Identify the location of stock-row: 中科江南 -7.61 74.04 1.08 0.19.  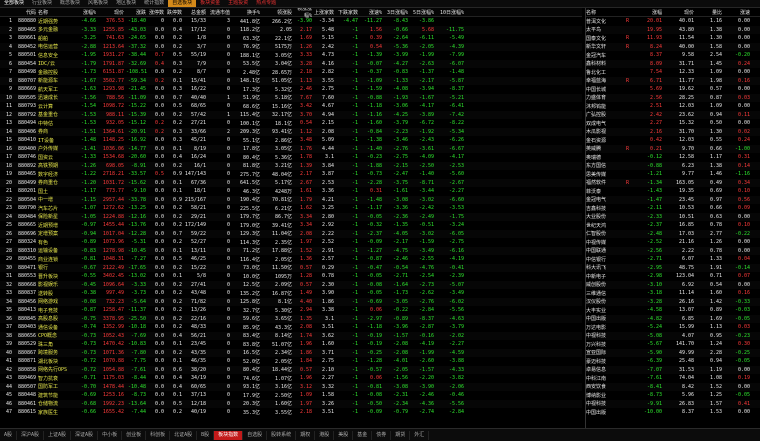
(673, 378).